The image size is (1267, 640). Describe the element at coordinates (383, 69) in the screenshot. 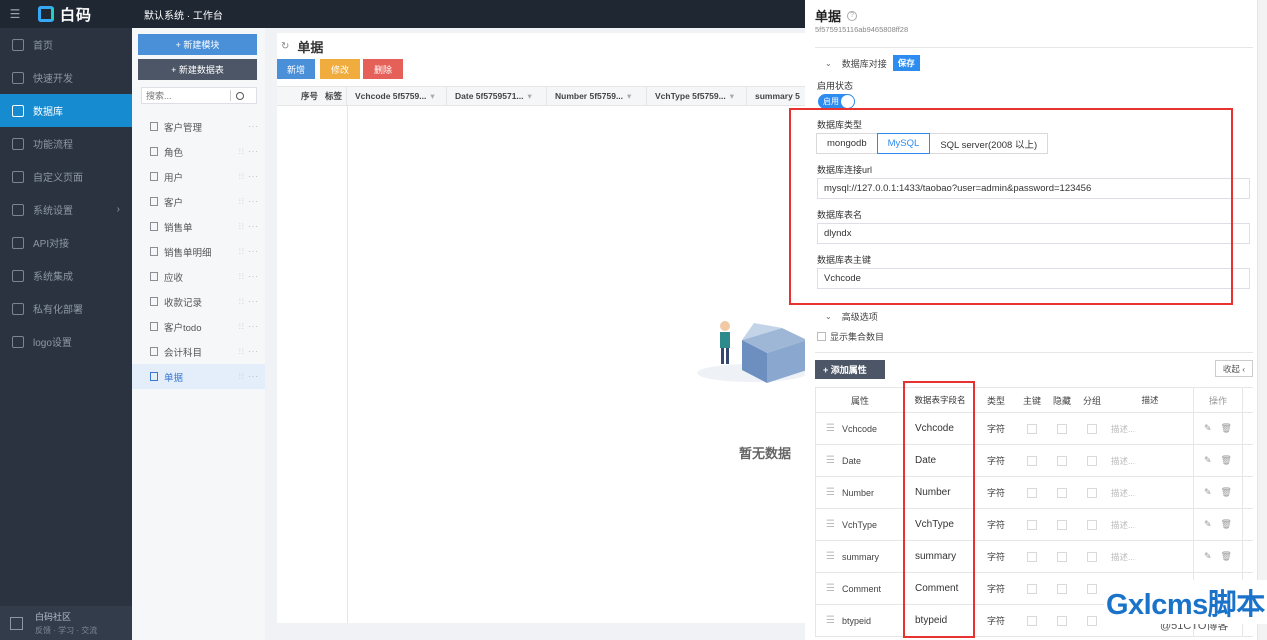

I see `delete-button: 删除` at that location.